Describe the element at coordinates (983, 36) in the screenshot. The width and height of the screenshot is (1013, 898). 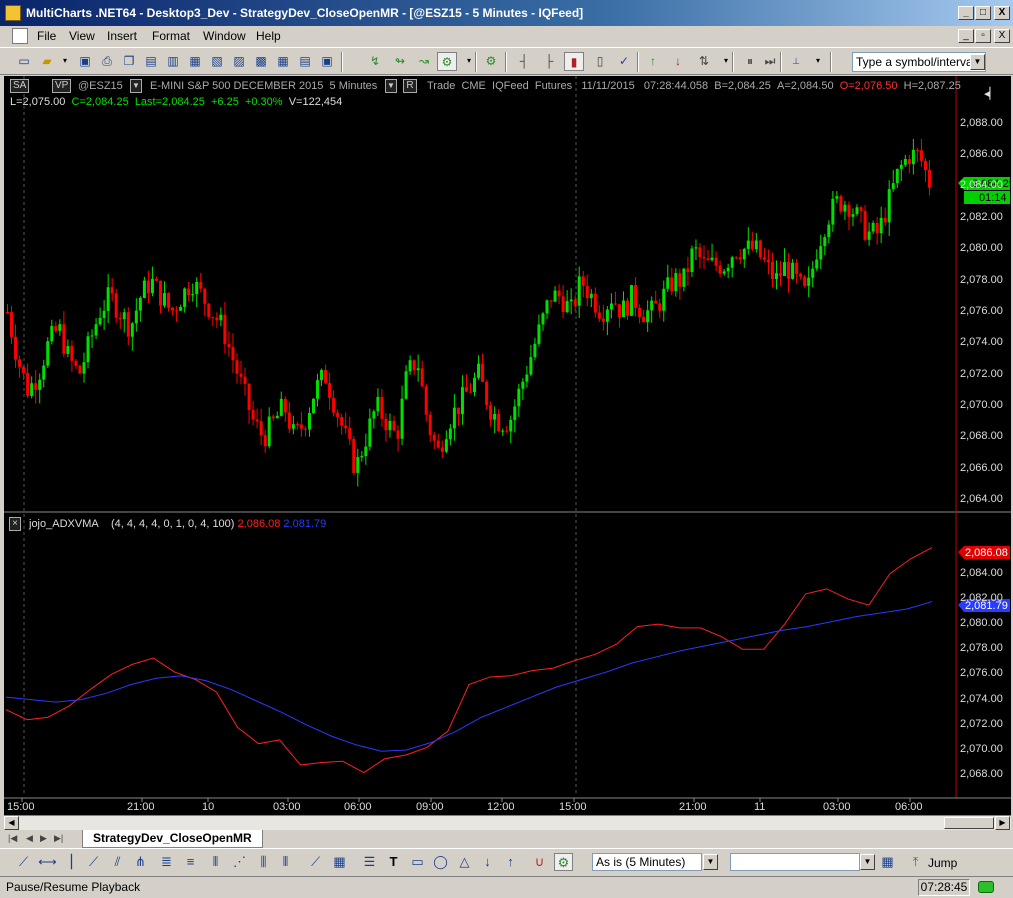
I see `mdi-restore-button: ▫` at that location.